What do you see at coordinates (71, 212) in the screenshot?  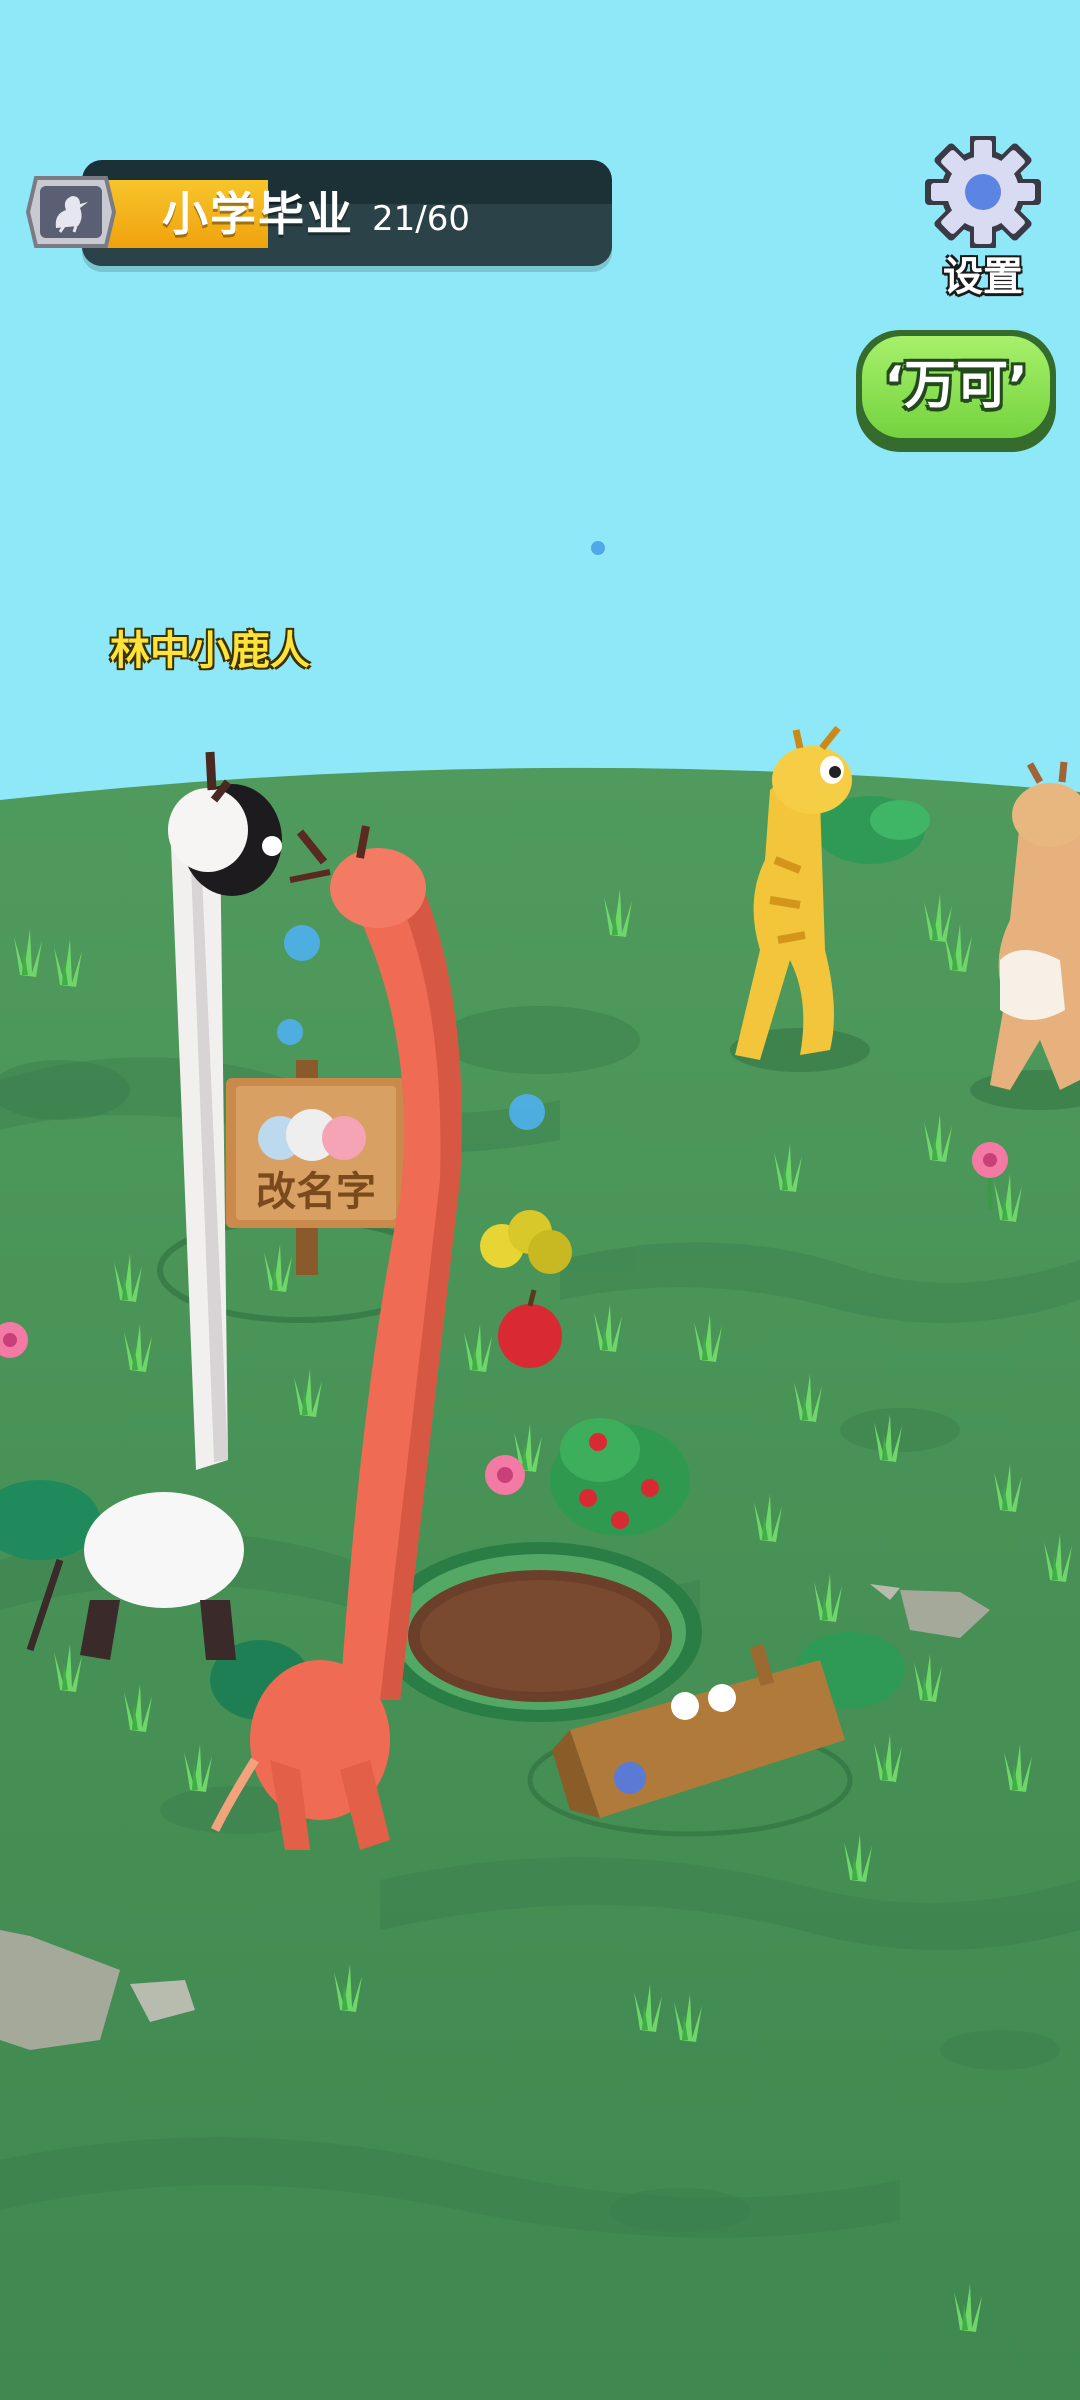 I see `goose-icon` at bounding box center [71, 212].